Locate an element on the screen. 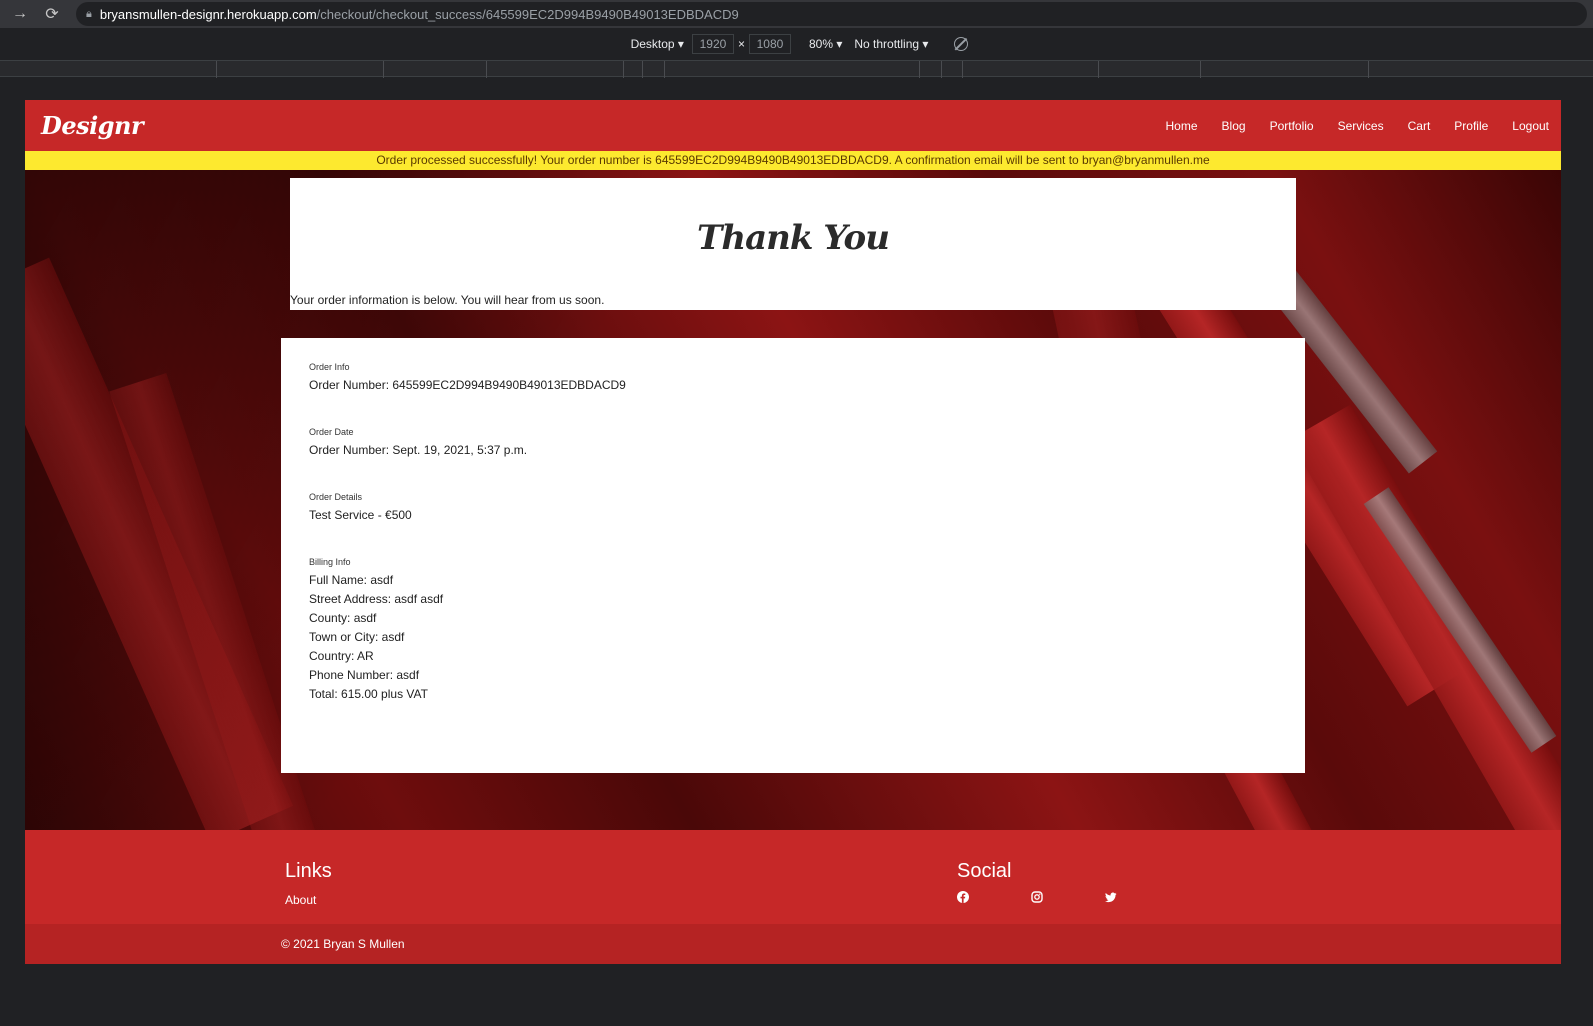  billing-town: Town or City: asdf is located at coordinates (357, 637).